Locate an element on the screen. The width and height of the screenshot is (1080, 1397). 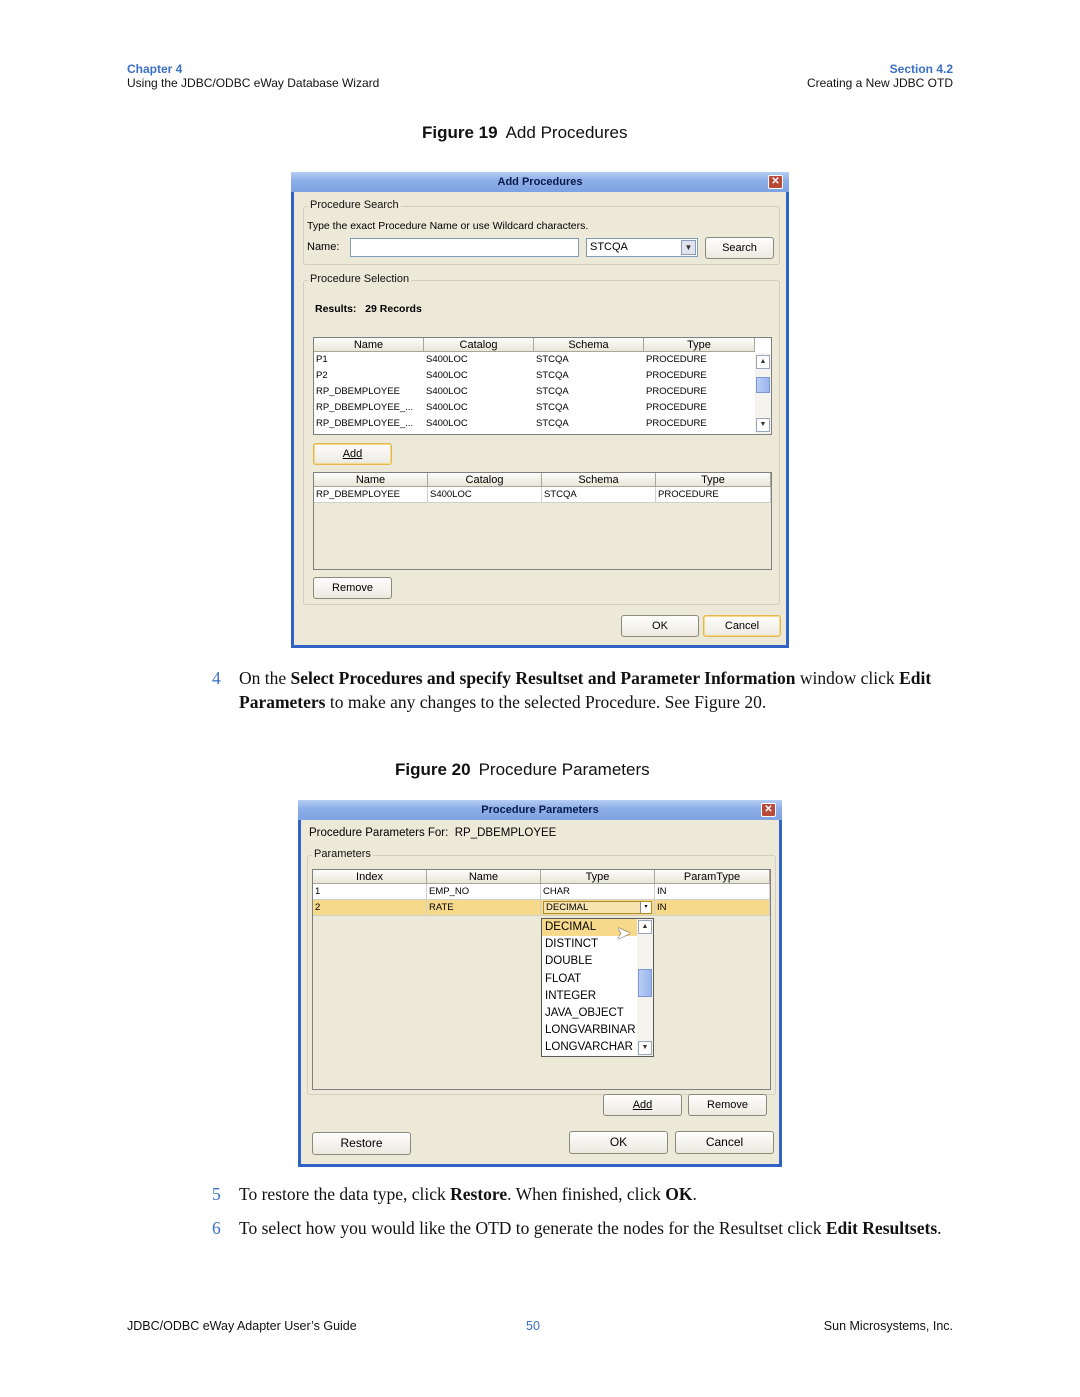
schema-value: STCQA is located at coordinates (609, 247).